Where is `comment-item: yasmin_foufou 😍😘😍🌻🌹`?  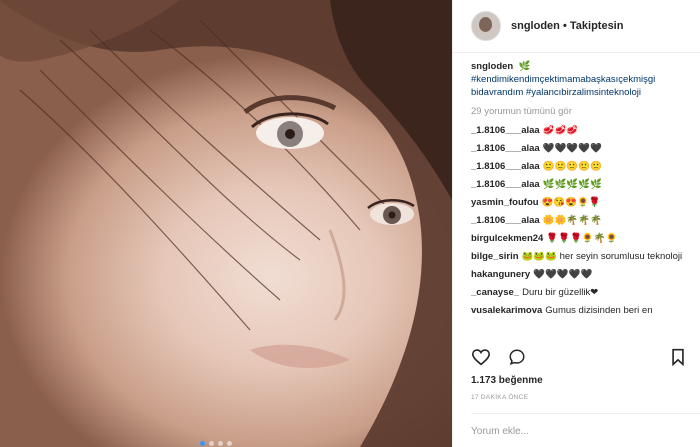
comment-item: yasmin_foufou 😍😘😍🌻🌹 is located at coordinates (581, 202).